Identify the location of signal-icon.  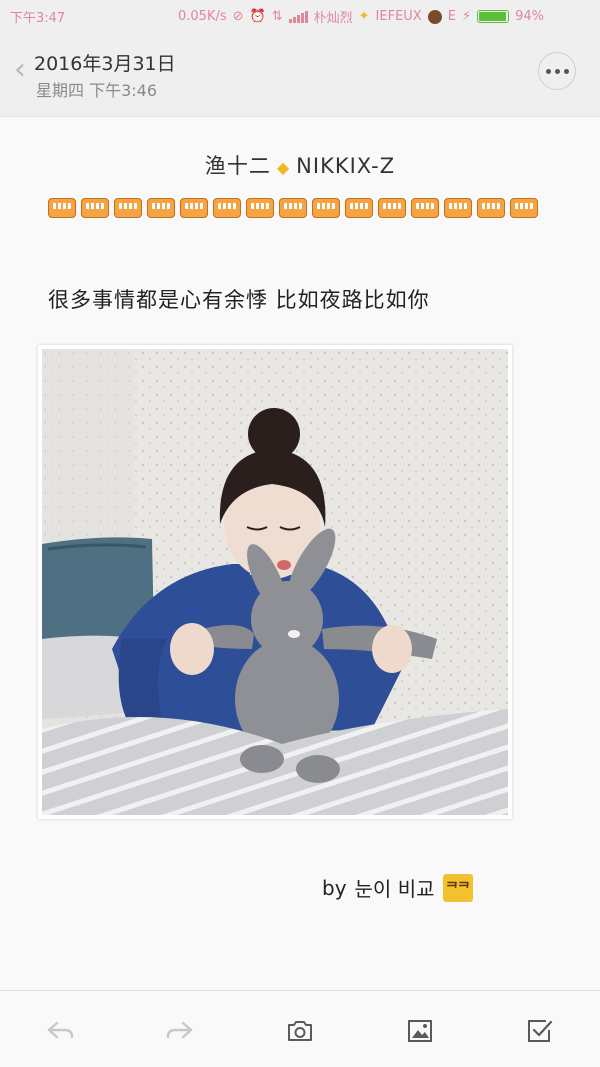
(298, 16).